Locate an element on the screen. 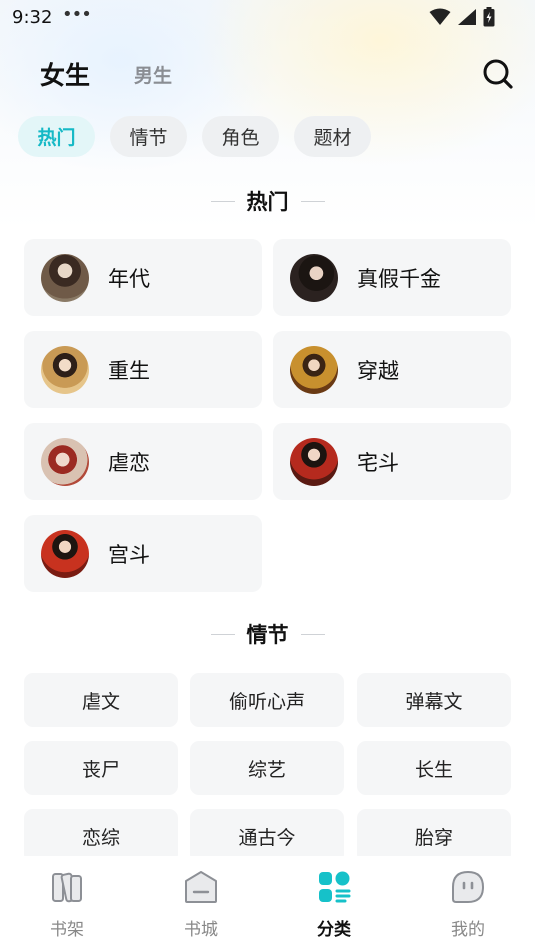 Image resolution: width=535 pixels, height=951 pixels. nav-label: 书城 is located at coordinates (201, 930).